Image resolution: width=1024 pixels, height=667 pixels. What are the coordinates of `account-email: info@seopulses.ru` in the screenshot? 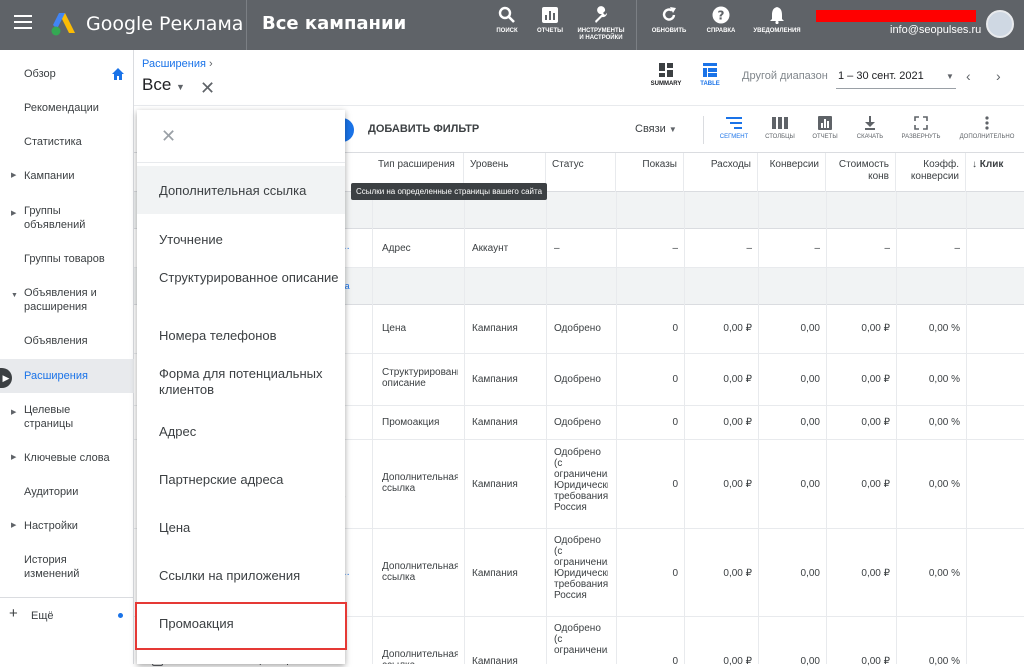 It's located at (935, 30).